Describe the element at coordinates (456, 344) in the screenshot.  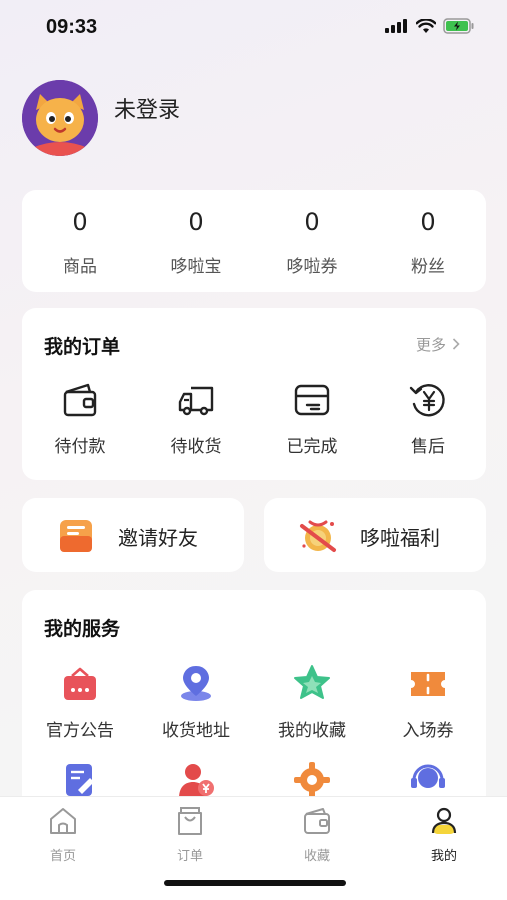
I see `chevron-right-icon` at that location.